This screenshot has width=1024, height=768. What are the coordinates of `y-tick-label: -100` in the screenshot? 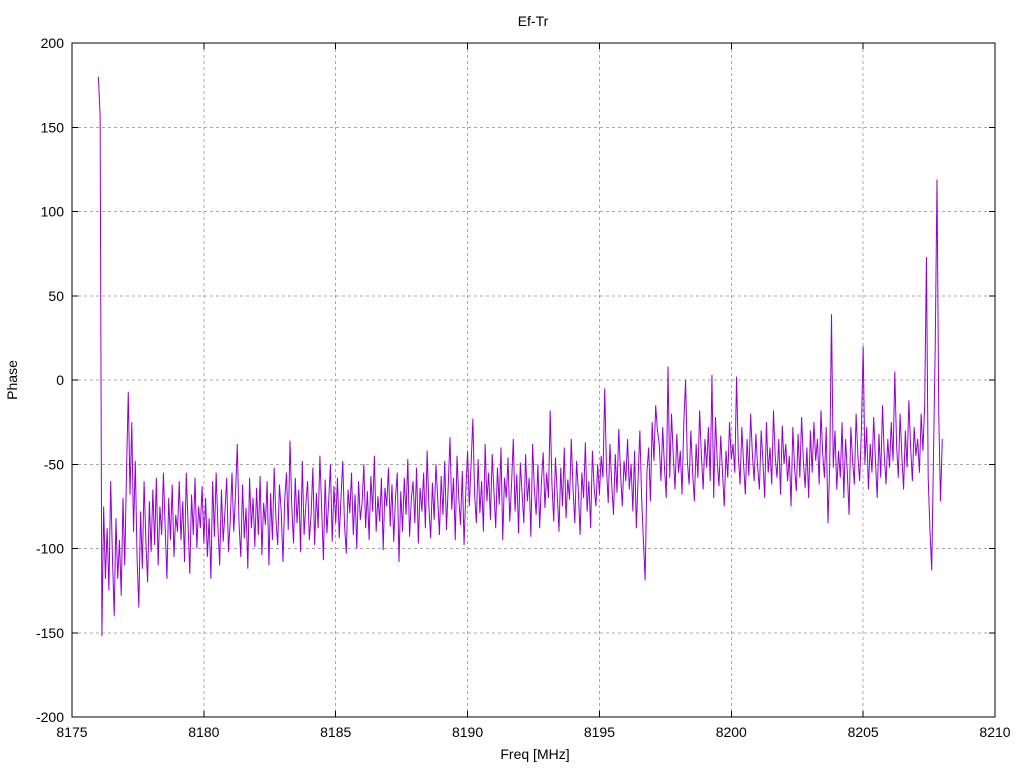 It's located at (50, 549).